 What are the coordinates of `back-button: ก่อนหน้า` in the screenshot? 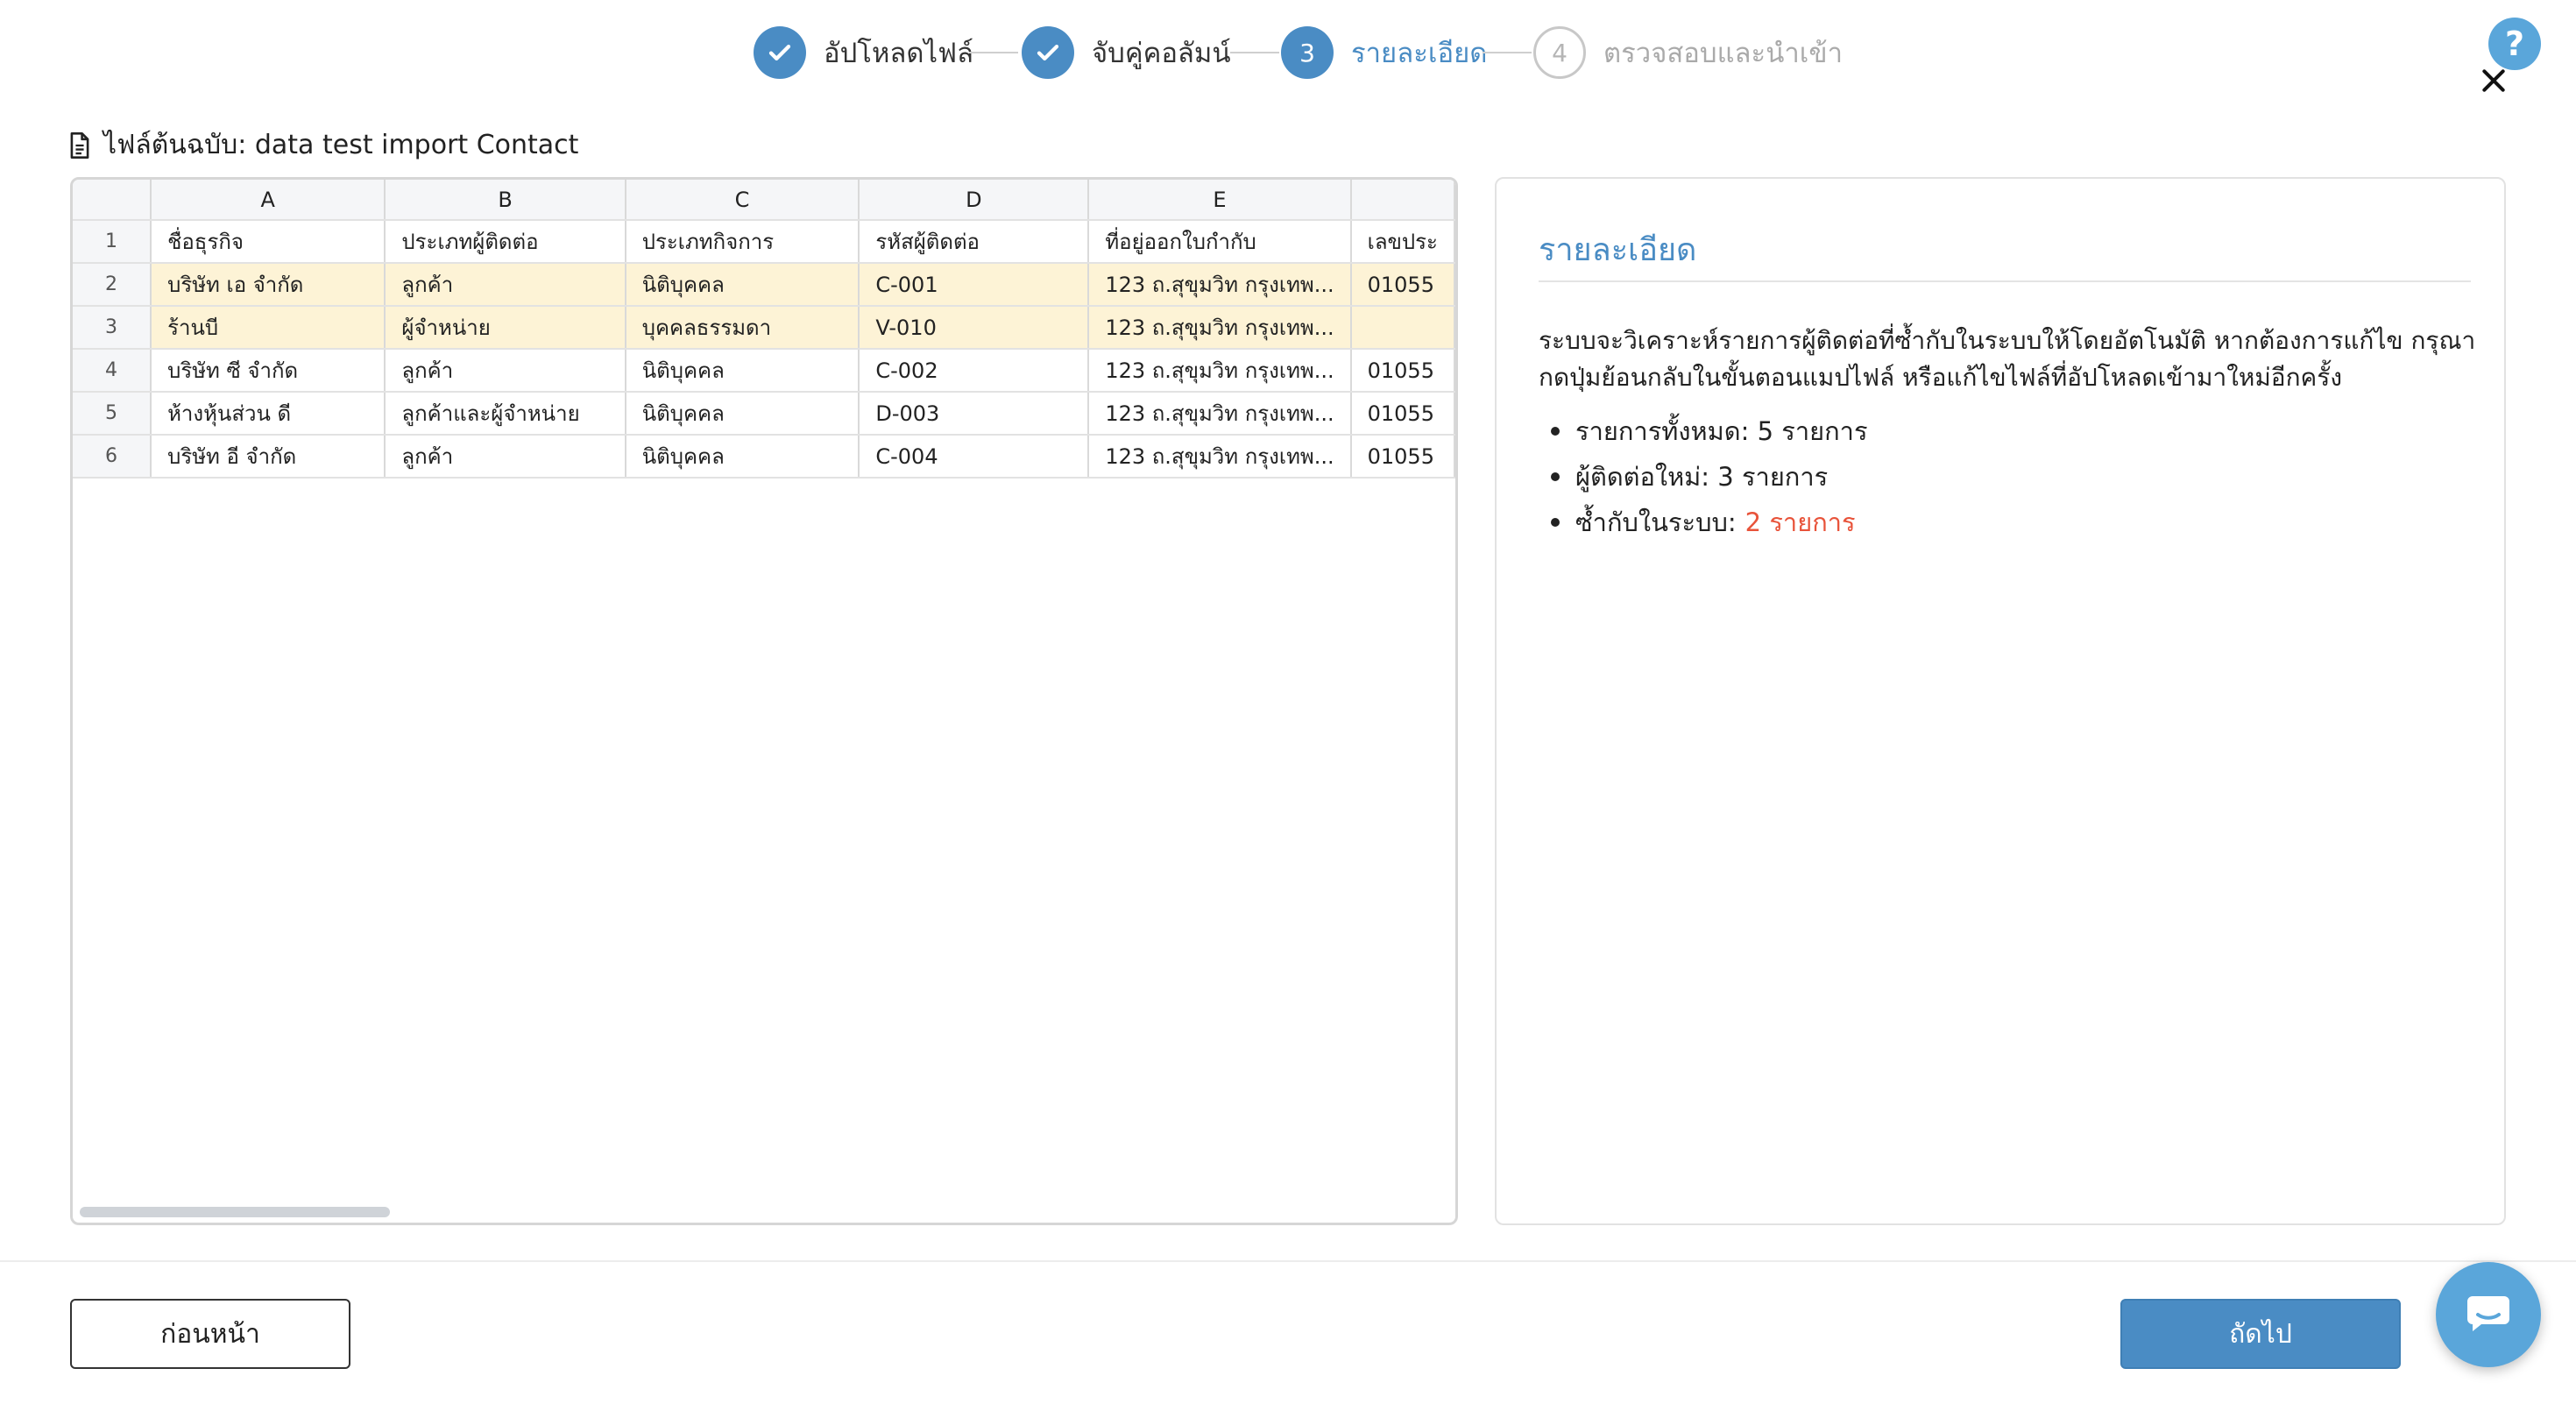 It's located at (210, 1334).